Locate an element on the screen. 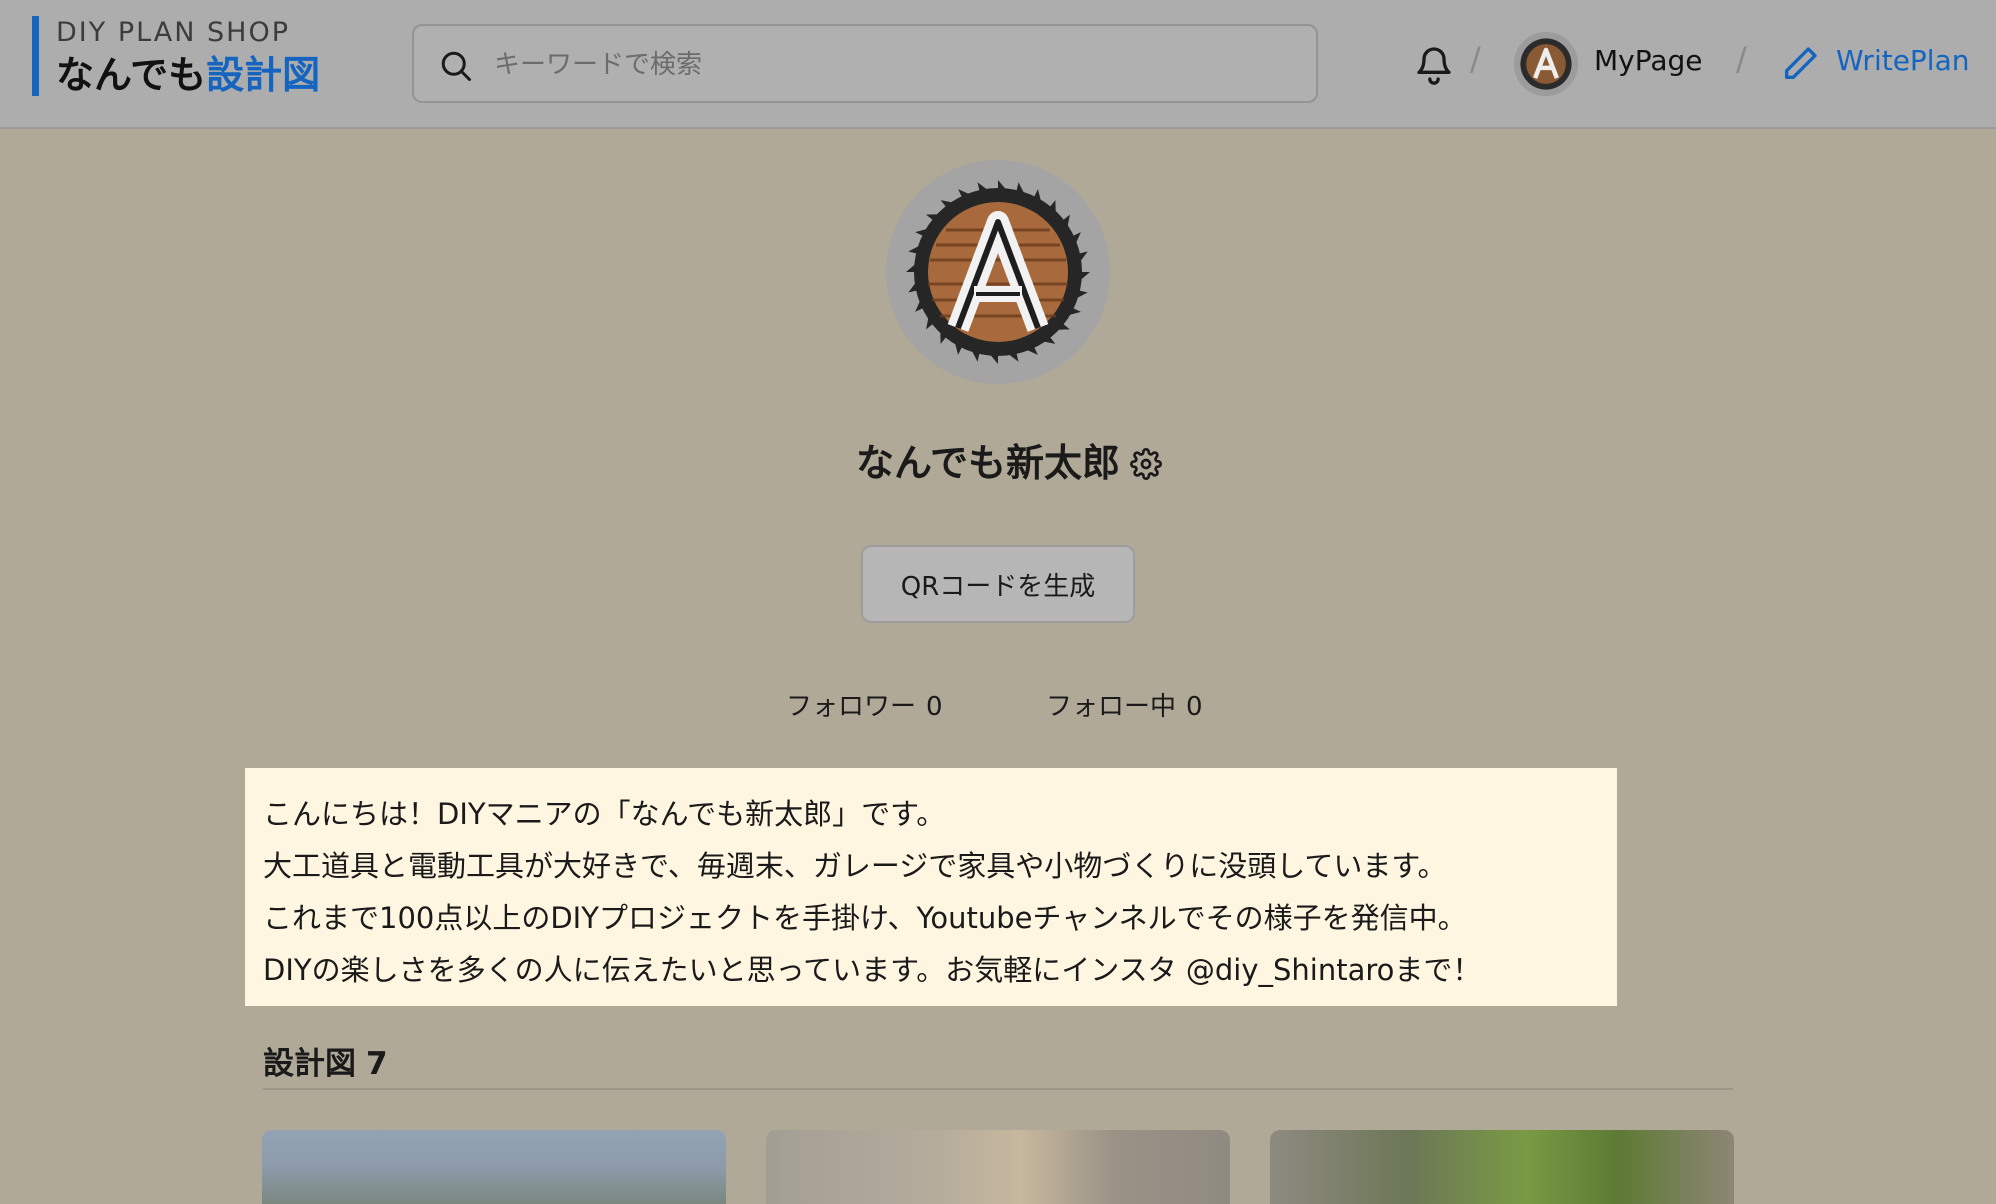 The width and height of the screenshot is (1996, 1204). followers-label: フォロワー is located at coordinates (851, 707).